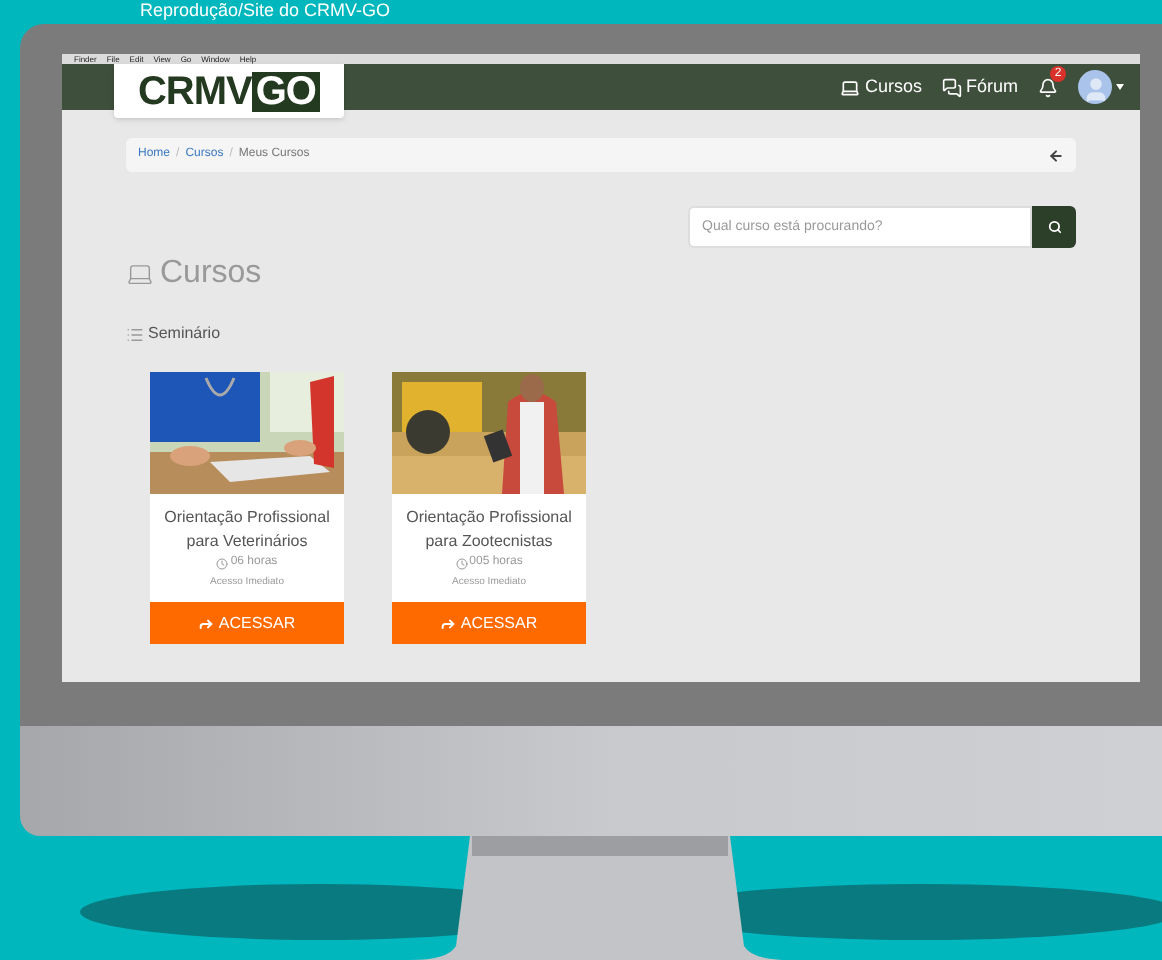 This screenshot has height=960, width=1162. I want to click on course-title: Orientação Profissional para Veterinários, so click(247, 530).